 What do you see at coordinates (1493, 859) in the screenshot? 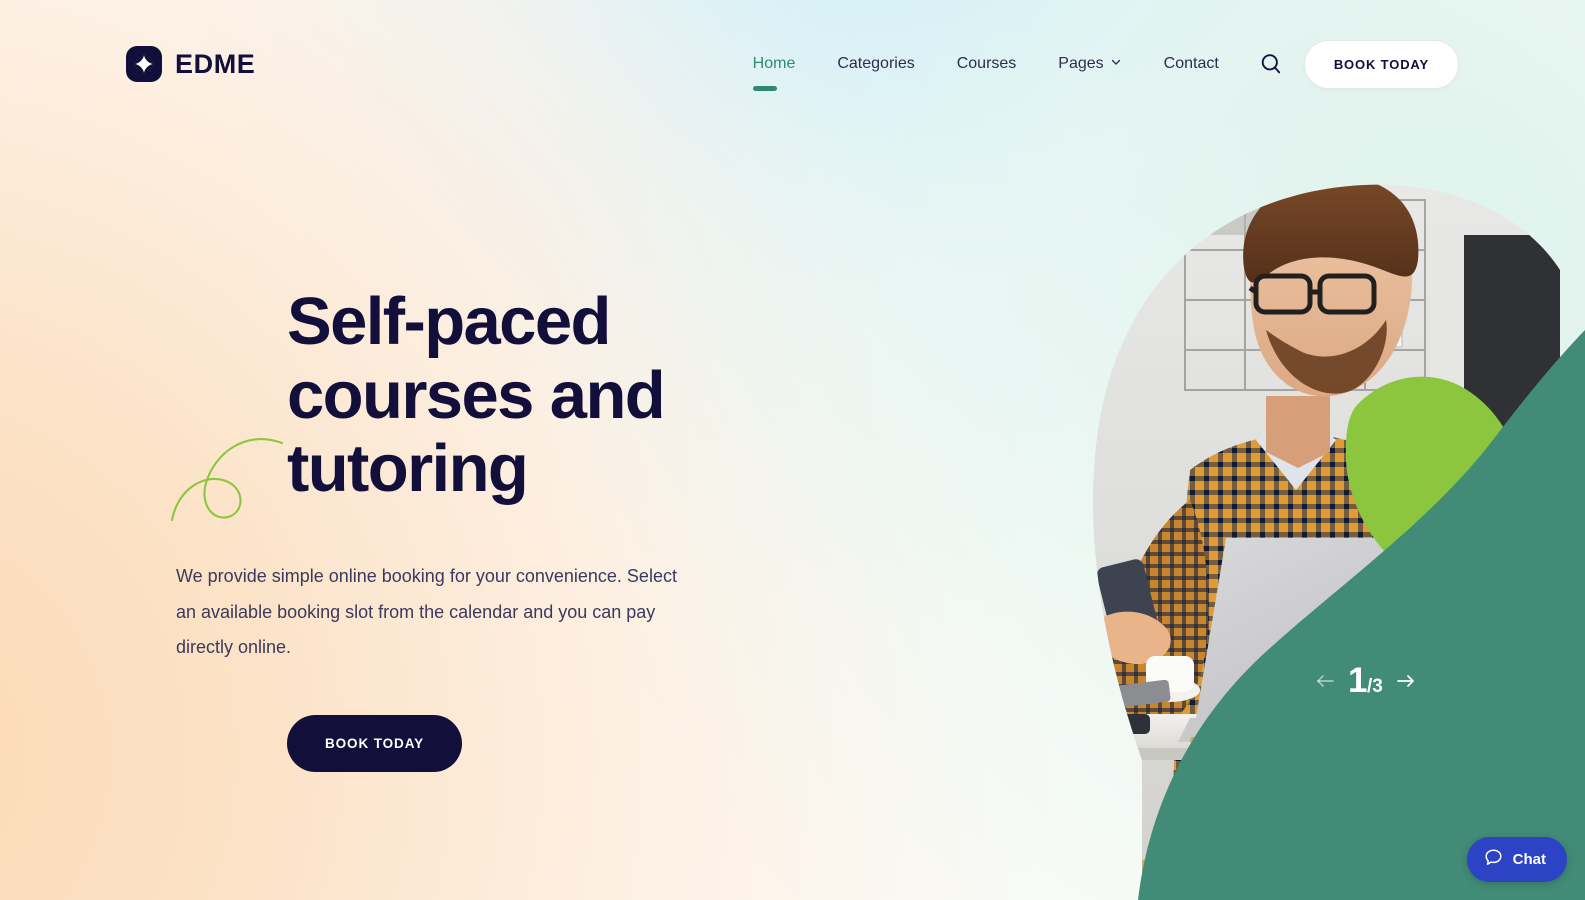
I see `speech-bubble-icon` at bounding box center [1493, 859].